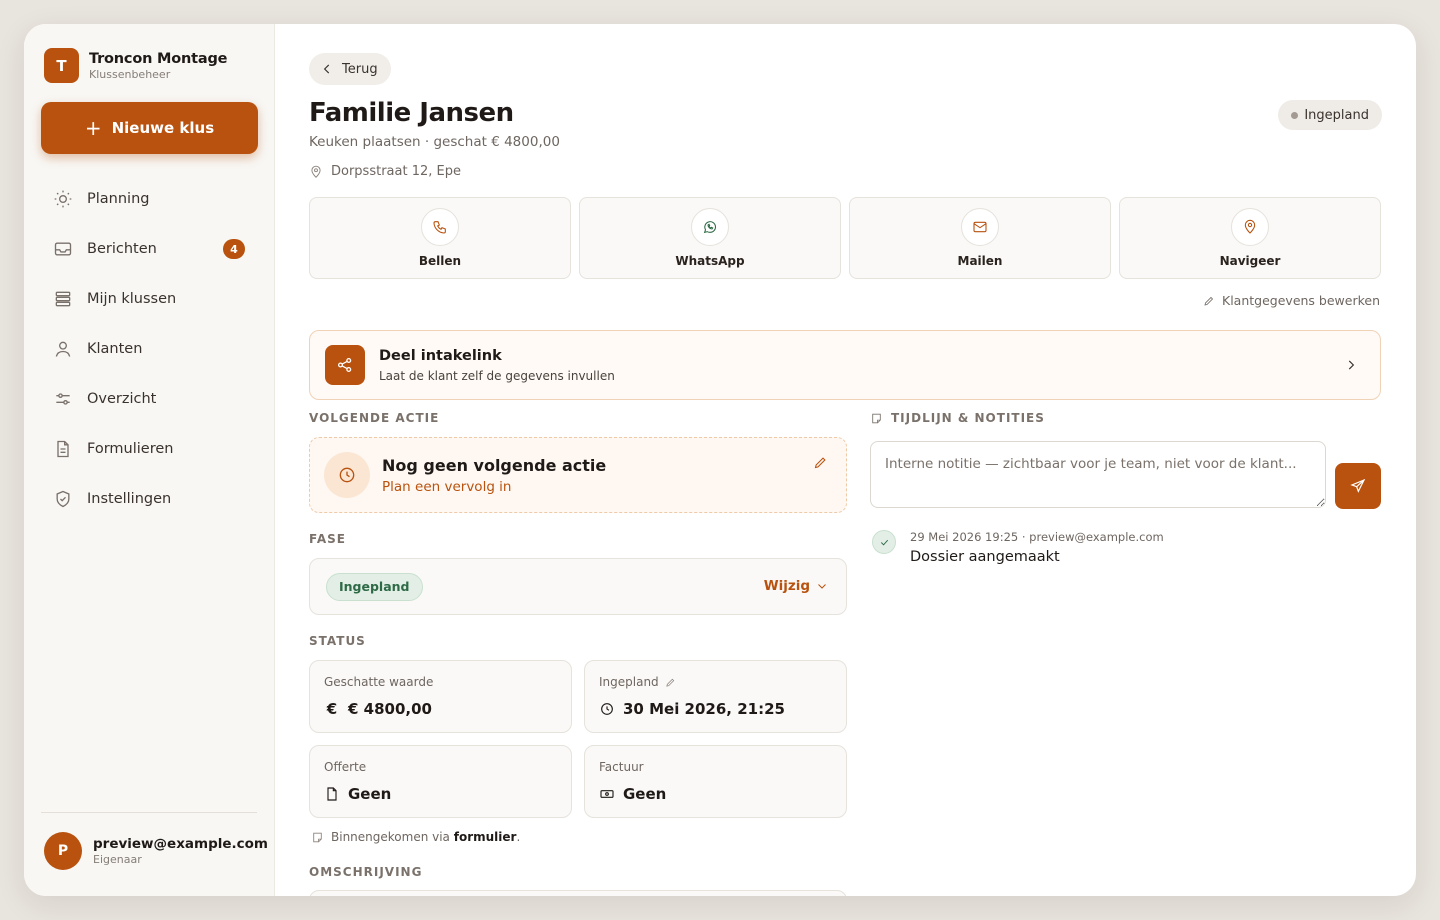  I want to click on user-role: Eigenaar, so click(117, 859).